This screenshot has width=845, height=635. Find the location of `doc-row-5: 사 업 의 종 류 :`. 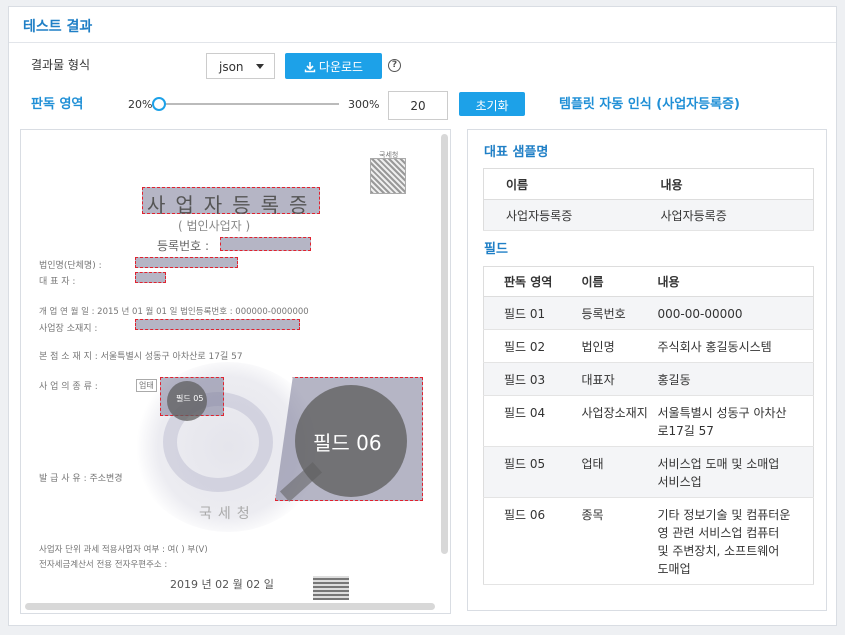

doc-row-5: 사 업 의 종 류 : is located at coordinates (68, 387).